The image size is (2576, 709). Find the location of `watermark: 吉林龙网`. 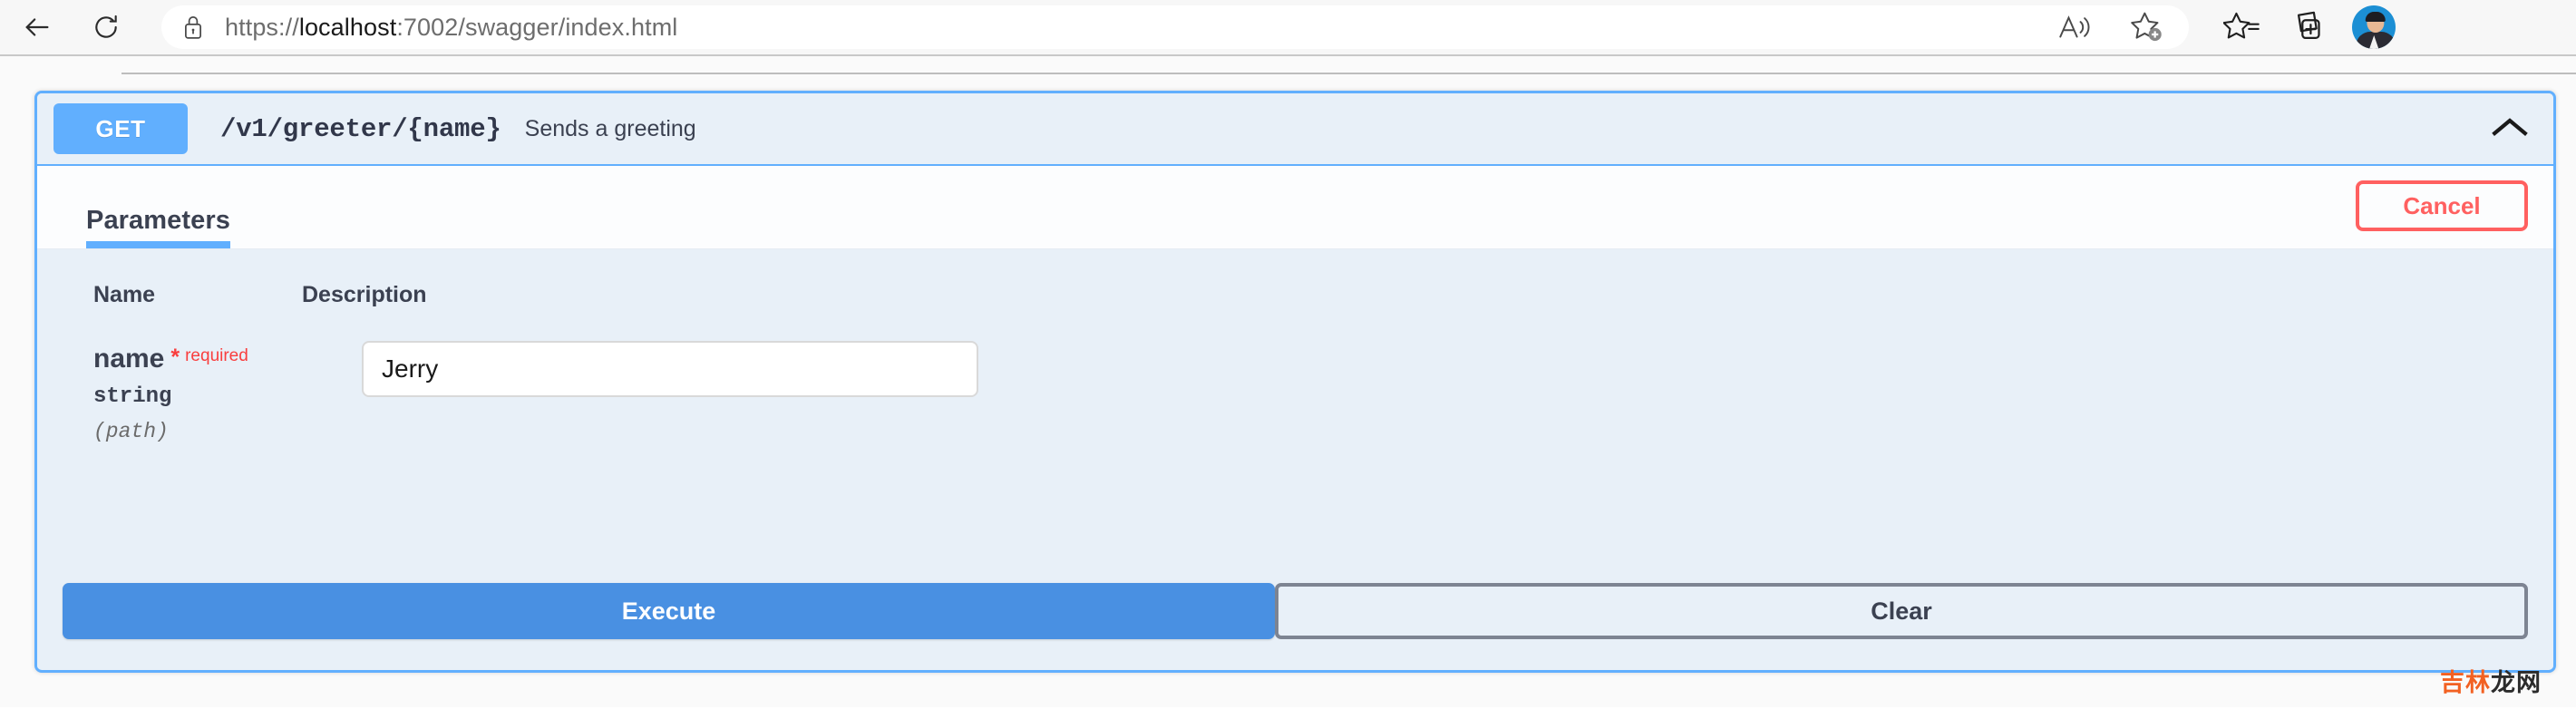

watermark: 吉林龙网 is located at coordinates (2491, 680).